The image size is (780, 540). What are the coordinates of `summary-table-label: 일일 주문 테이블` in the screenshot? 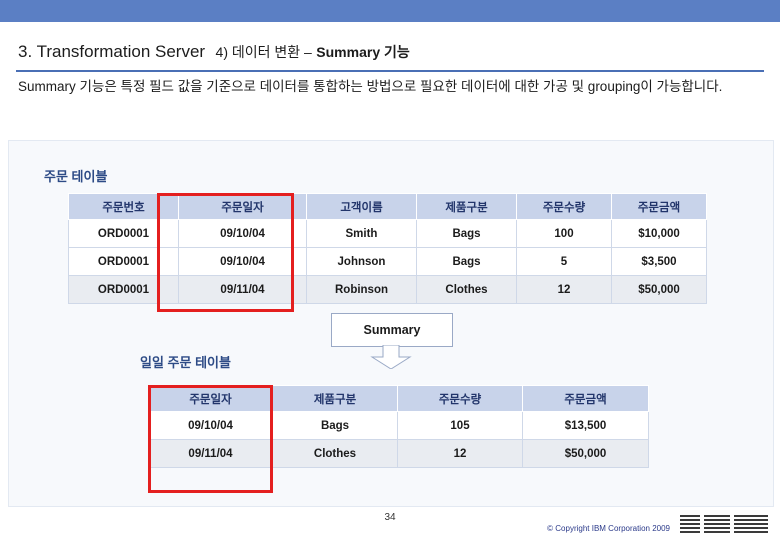 It's located at (185, 362).